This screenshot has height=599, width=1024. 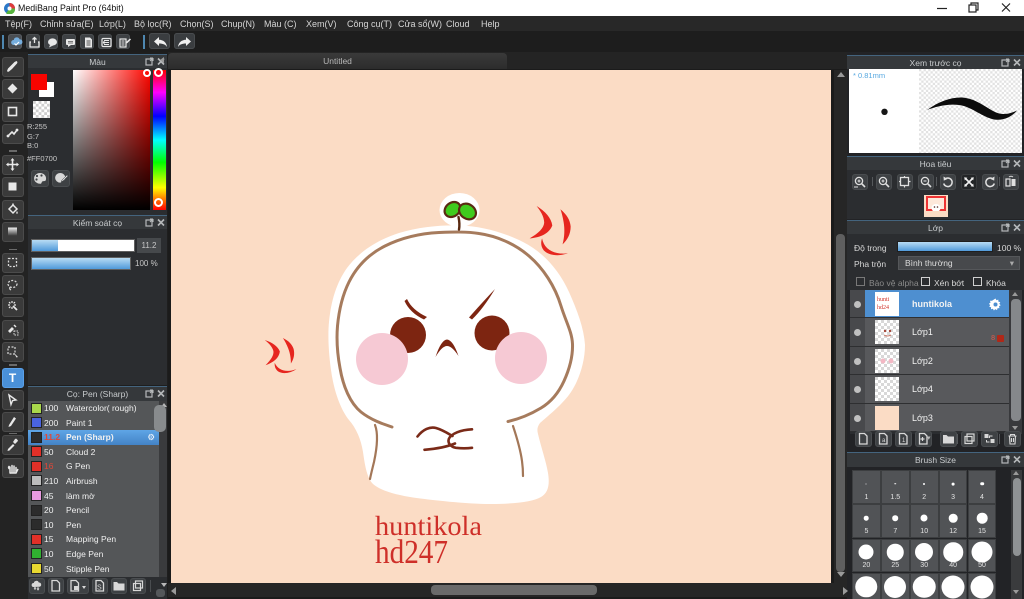 What do you see at coordinates (411, 552) in the screenshot?
I see `svg-text: hd247` at bounding box center [411, 552].